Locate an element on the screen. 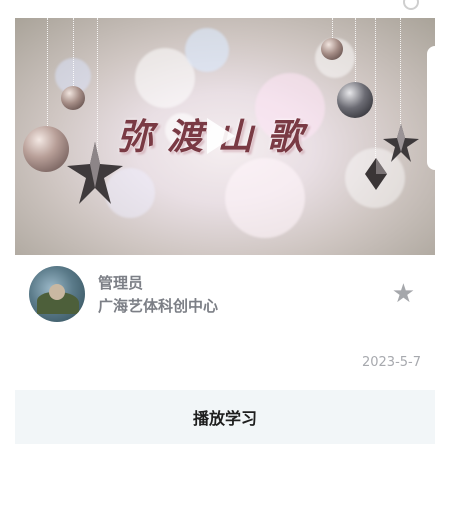 This screenshot has height=527, width=451. play-icon is located at coordinates (221, 136).